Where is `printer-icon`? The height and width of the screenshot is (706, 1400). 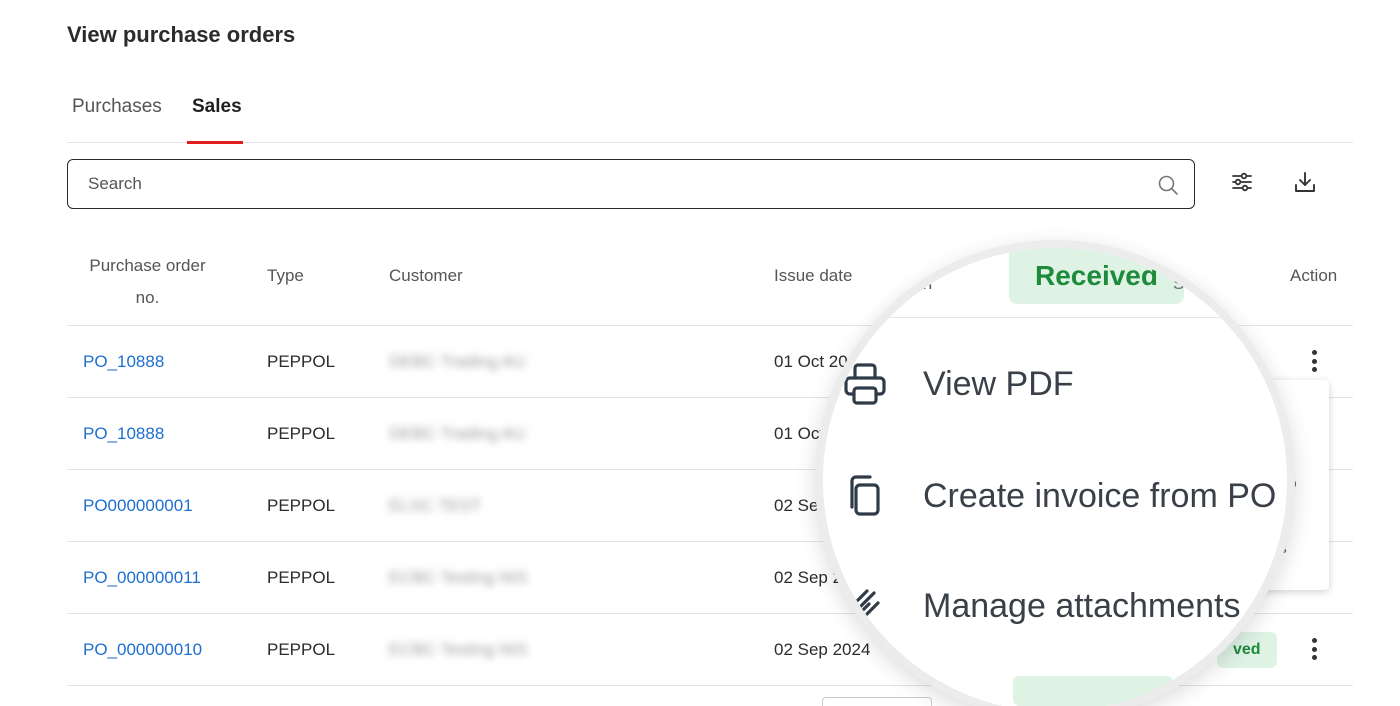
printer-icon is located at coordinates (865, 384).